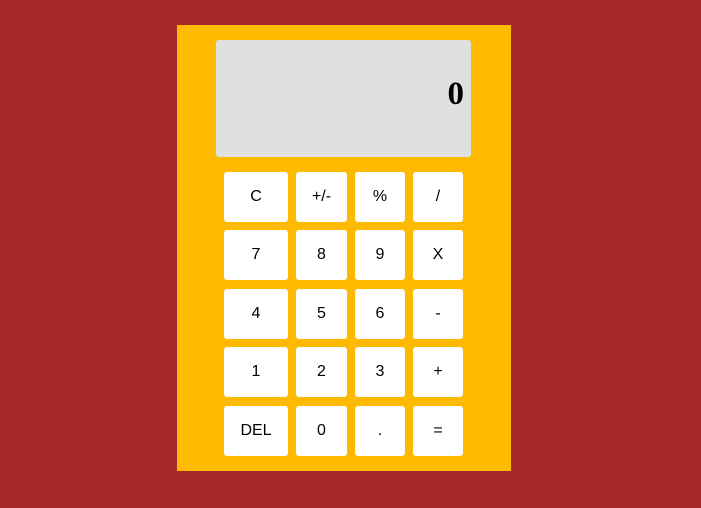 The image size is (701, 508). Describe the element at coordinates (321, 431) in the screenshot. I see `digit-0-button: 0` at that location.